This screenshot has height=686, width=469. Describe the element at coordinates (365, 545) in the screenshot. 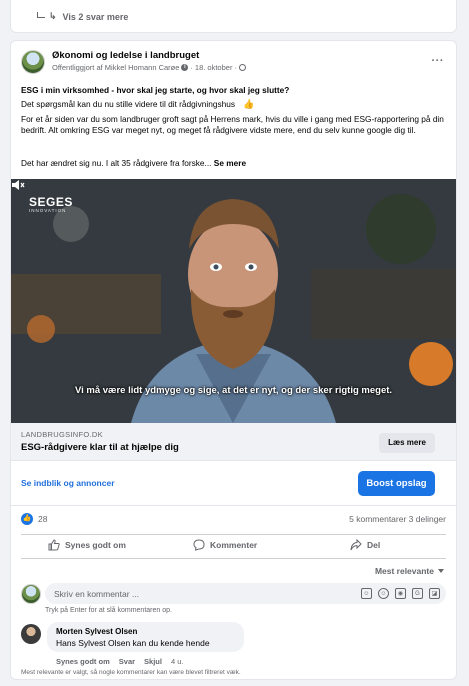

I see `share-button: Del` at that location.